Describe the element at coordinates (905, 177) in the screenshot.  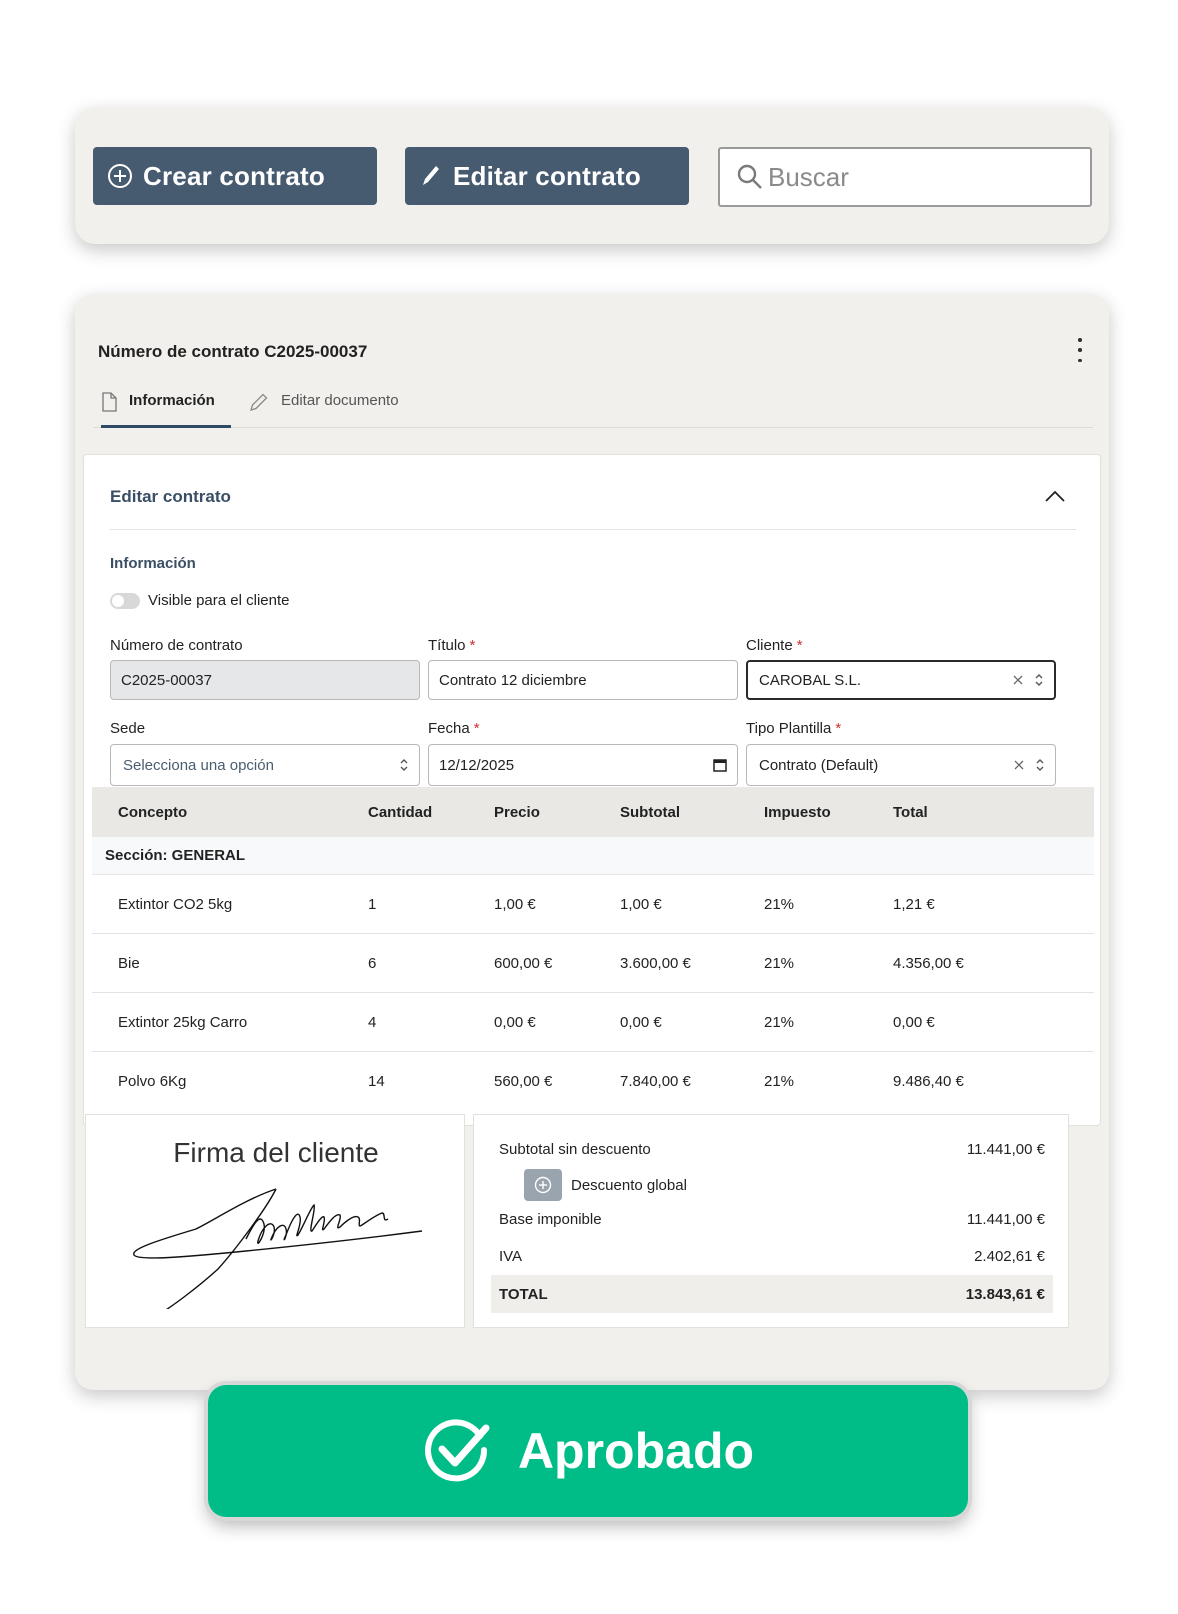
I see `search-input: Buscar` at that location.